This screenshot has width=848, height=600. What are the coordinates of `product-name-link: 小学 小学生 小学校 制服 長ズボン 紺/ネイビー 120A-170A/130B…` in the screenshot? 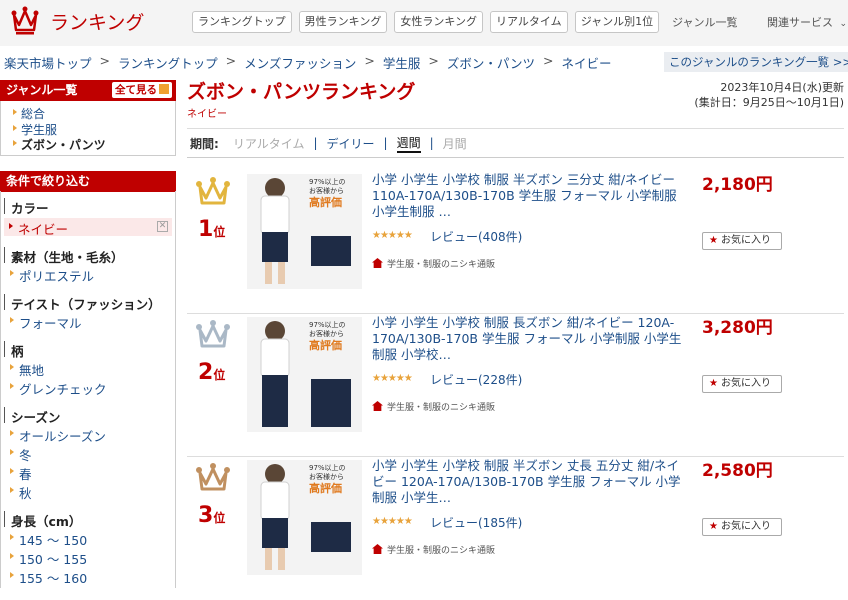 It's located at (527, 339).